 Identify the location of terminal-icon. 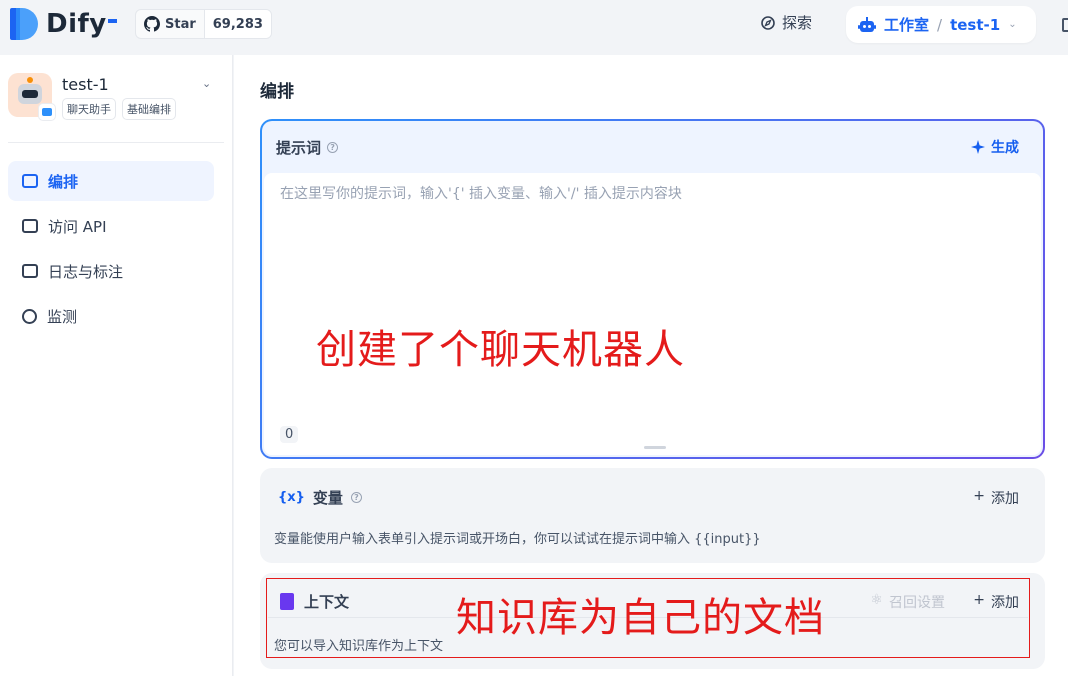
(30, 226).